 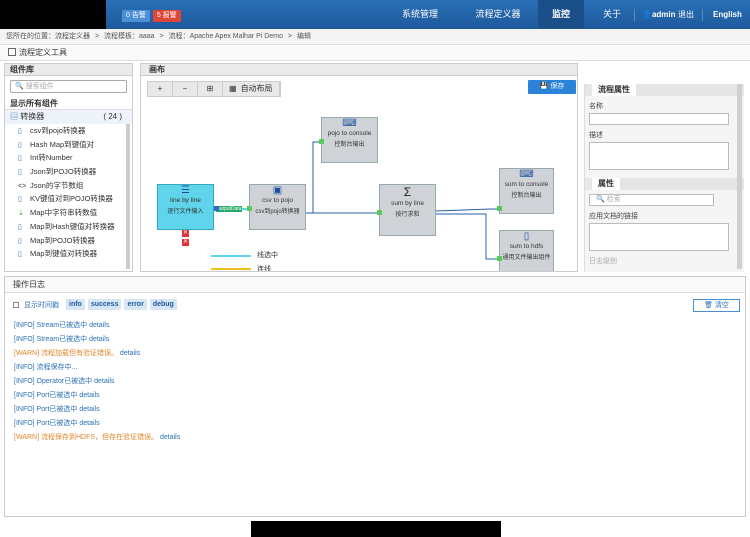 What do you see at coordinates (659, 156) in the screenshot?
I see `description-textarea` at bounding box center [659, 156].